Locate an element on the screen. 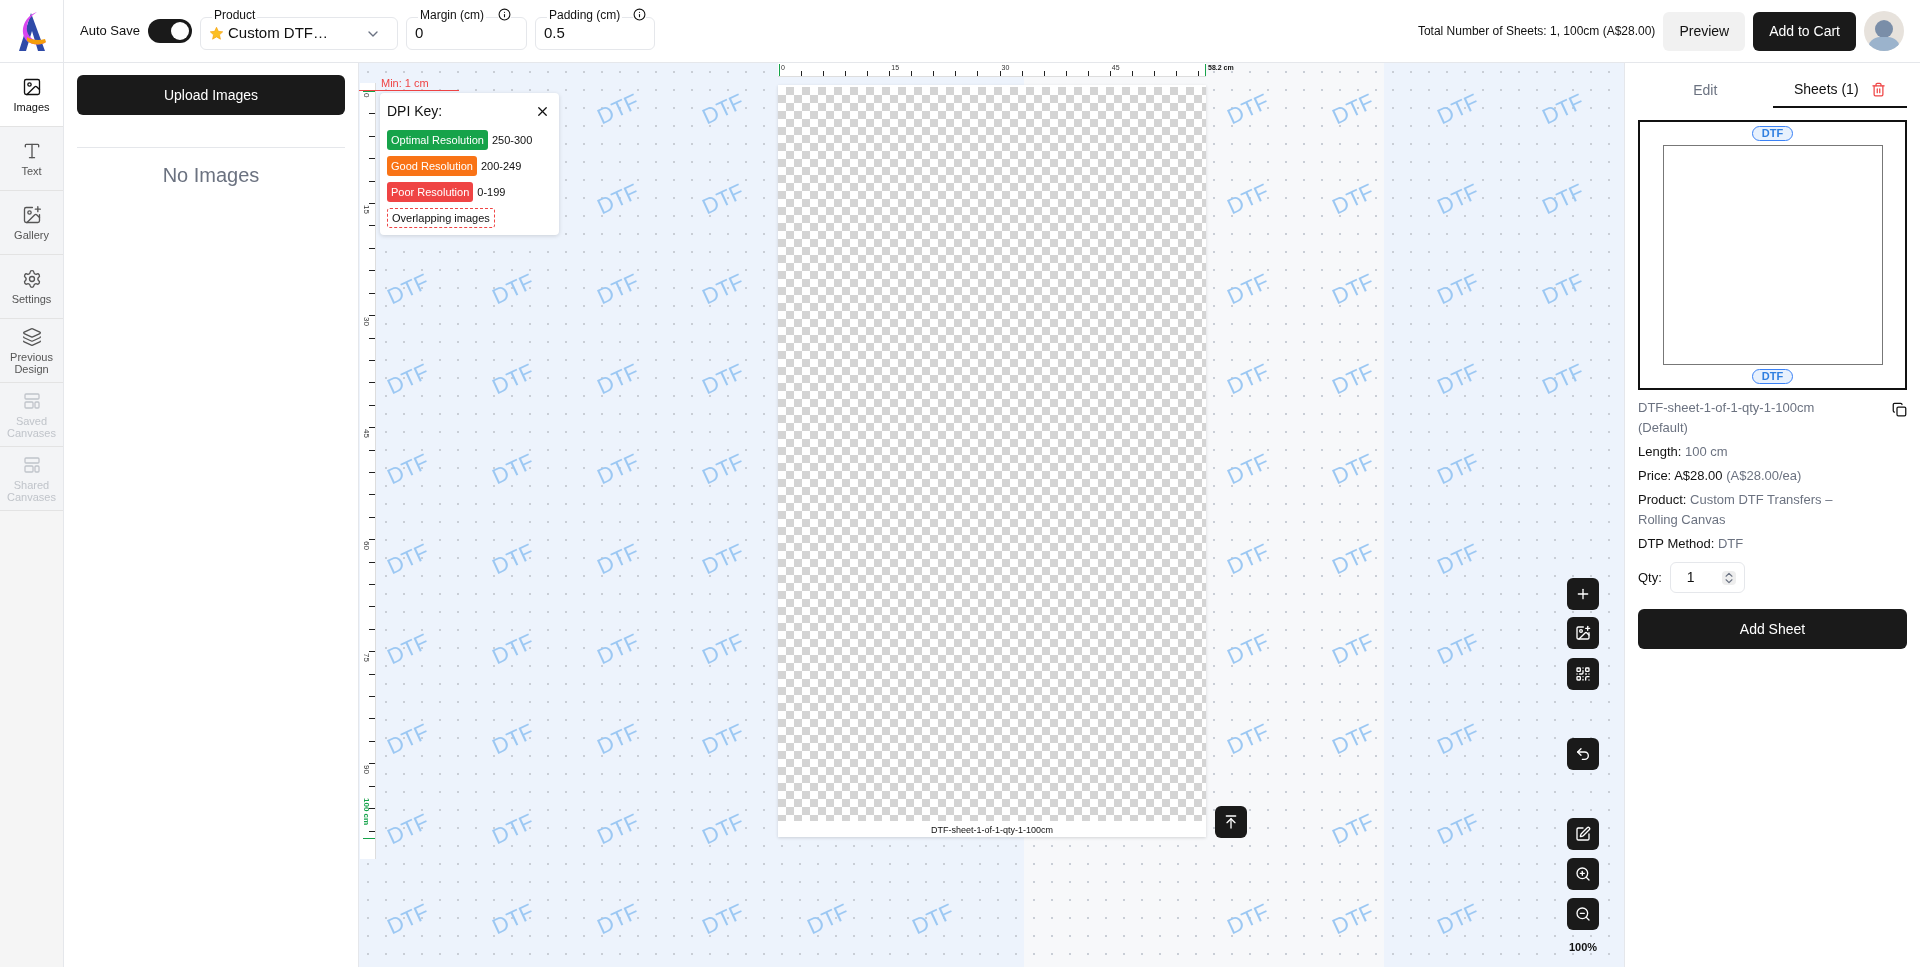 This screenshot has height=967, width=1920. panel-tab: Edit is located at coordinates (1705, 90).